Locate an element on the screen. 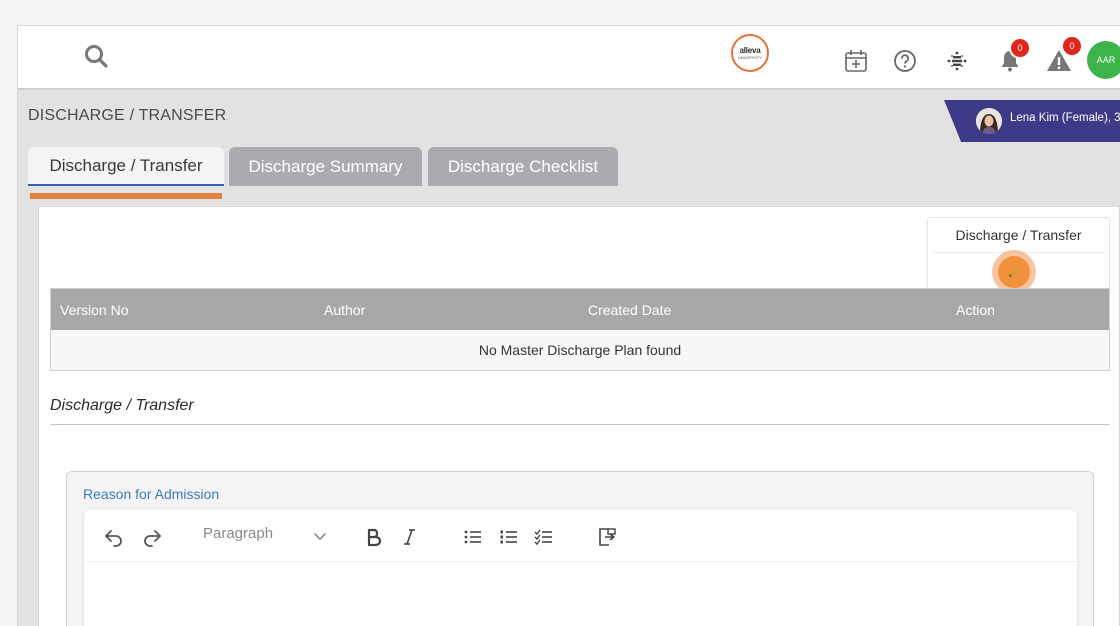 The height and width of the screenshot is (626, 1120). italic-icon is located at coordinates (410, 537).